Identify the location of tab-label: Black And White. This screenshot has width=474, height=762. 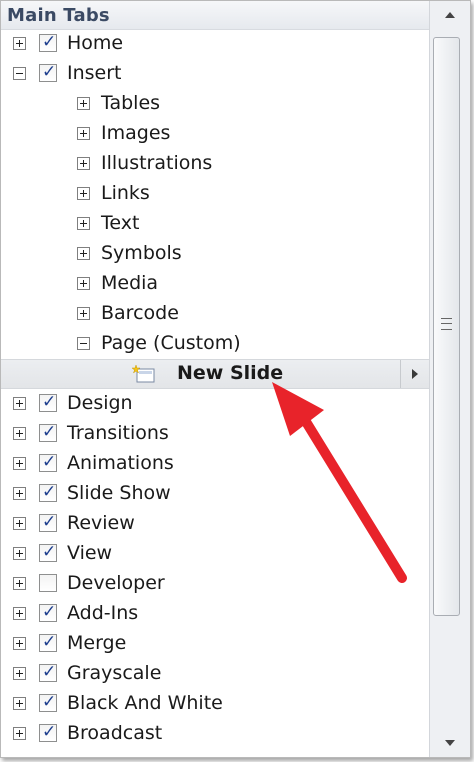
(145, 703).